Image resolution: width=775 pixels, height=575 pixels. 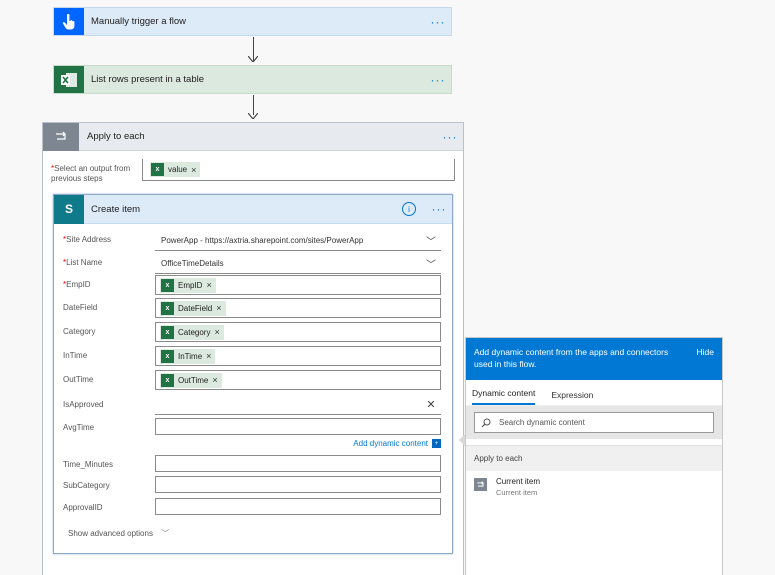 I want to click on dynamic-token: x Category ×, so click(x=192, y=332).